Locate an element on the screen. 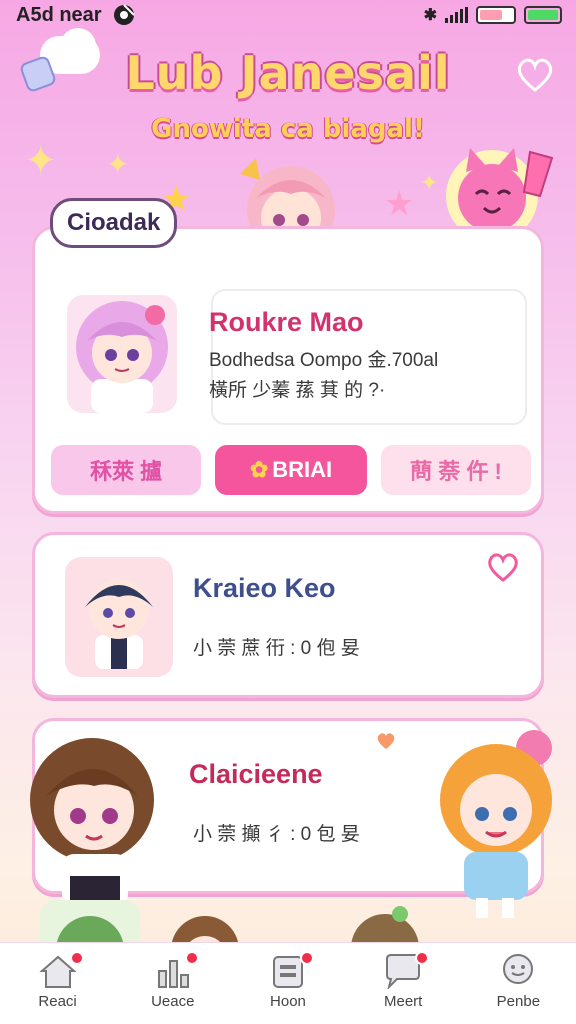 The height and width of the screenshot is (1024, 576). action-button-3-label: 蔄 萘 仵 ! is located at coordinates (456, 471).